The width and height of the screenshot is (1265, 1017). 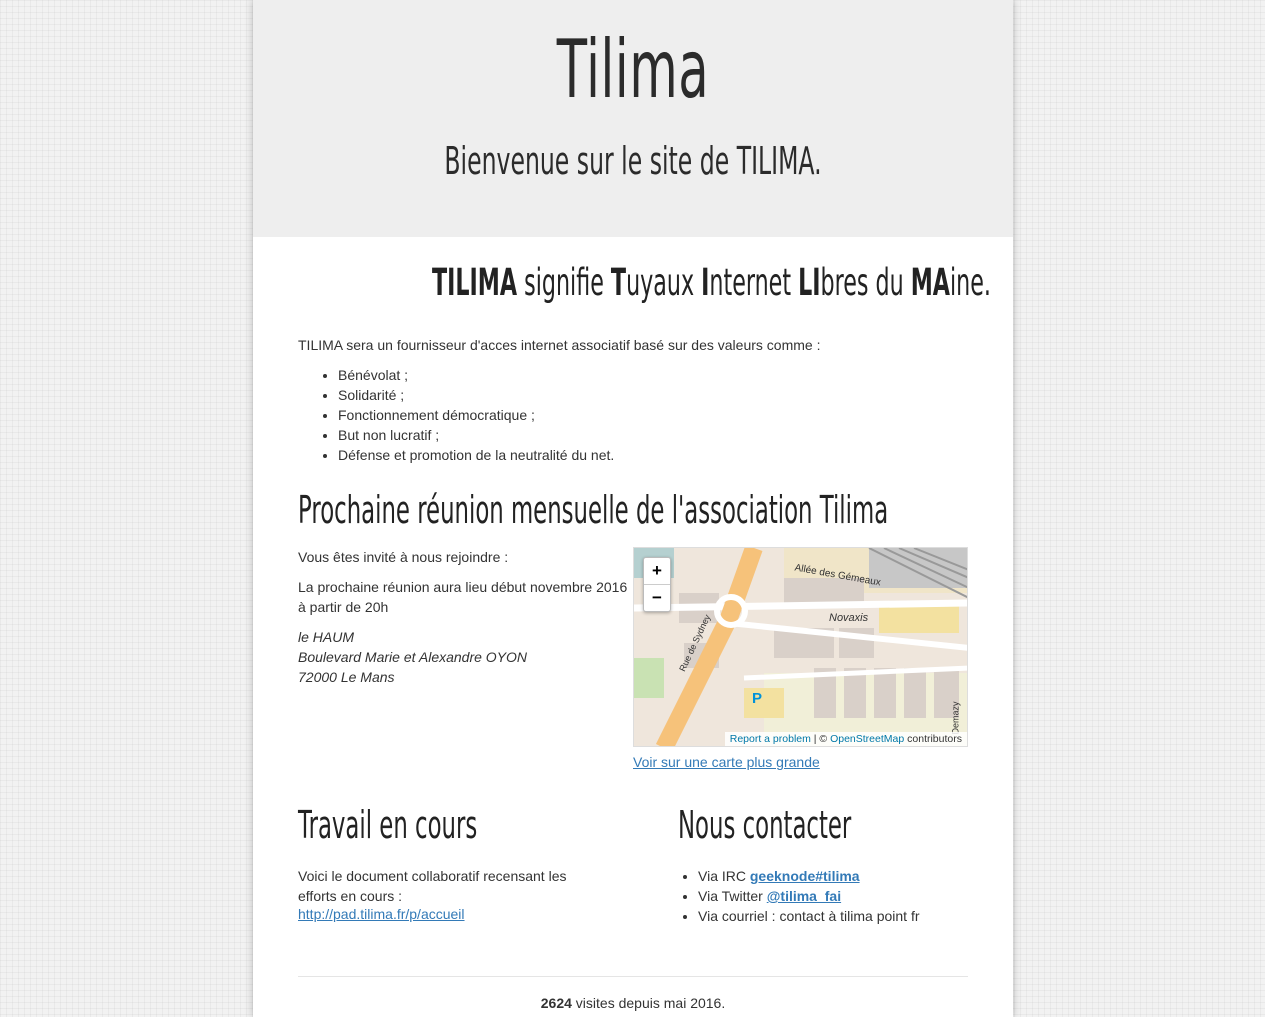 What do you see at coordinates (388, 825) in the screenshot?
I see `work-heading: Travail en cours` at bounding box center [388, 825].